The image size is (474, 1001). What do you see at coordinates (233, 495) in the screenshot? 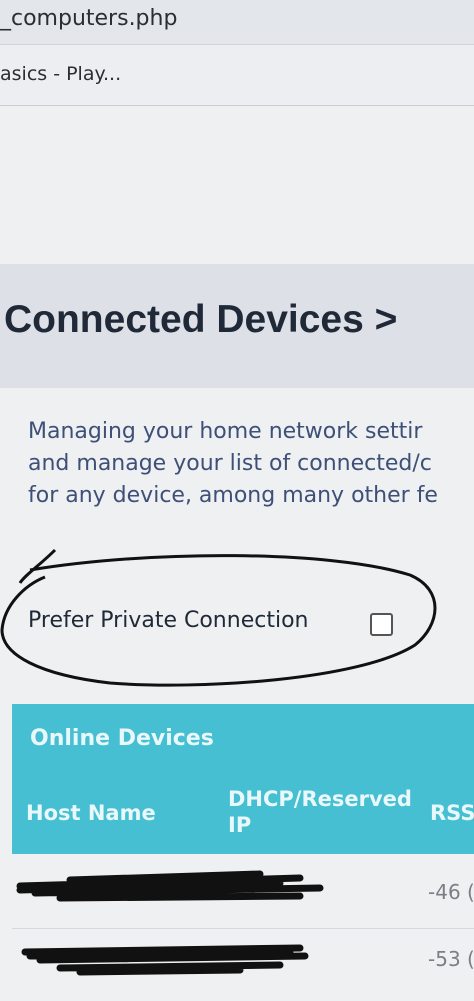
I see `description-line: for any device, among many other fe` at bounding box center [233, 495].